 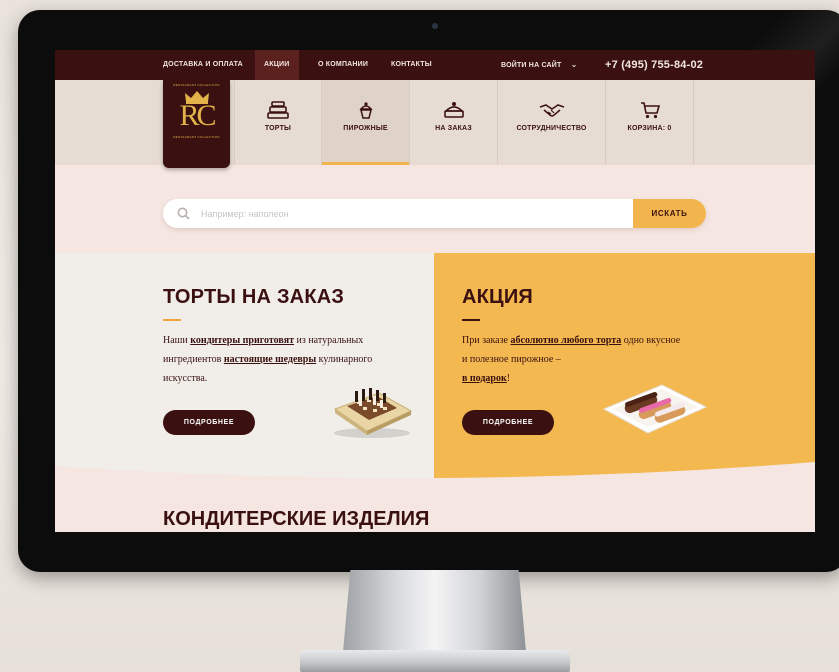 I want to click on topbar-link-promotions: АКЦИИ, so click(x=277, y=65).